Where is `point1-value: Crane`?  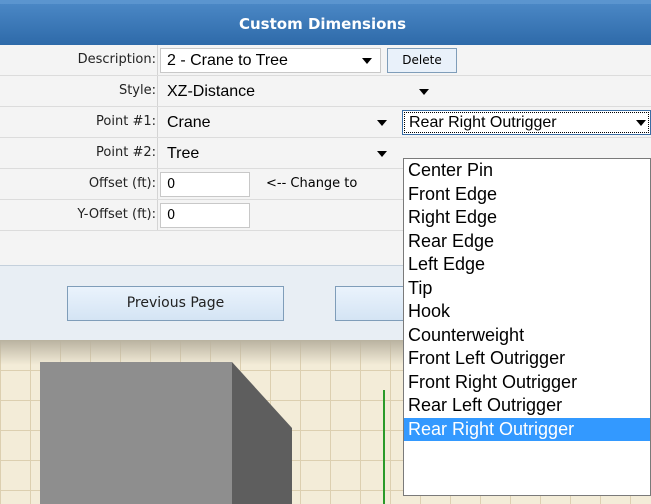 point1-value: Crane is located at coordinates (189, 122).